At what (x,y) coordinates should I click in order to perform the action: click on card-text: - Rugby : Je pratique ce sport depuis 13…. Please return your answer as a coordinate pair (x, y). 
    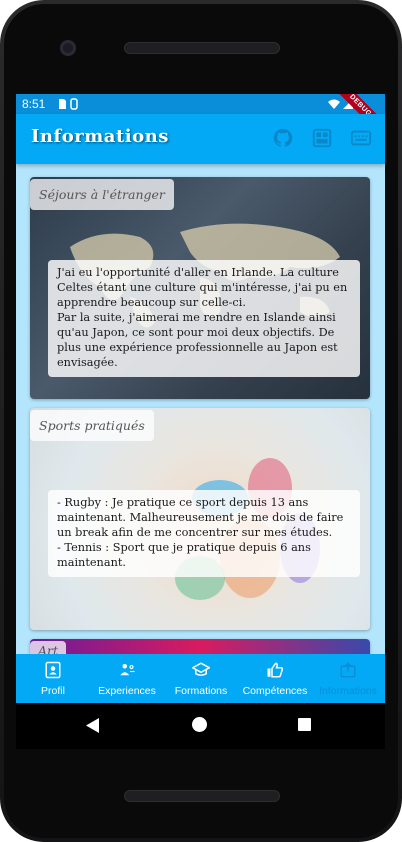
    Looking at the image, I should click on (204, 533).